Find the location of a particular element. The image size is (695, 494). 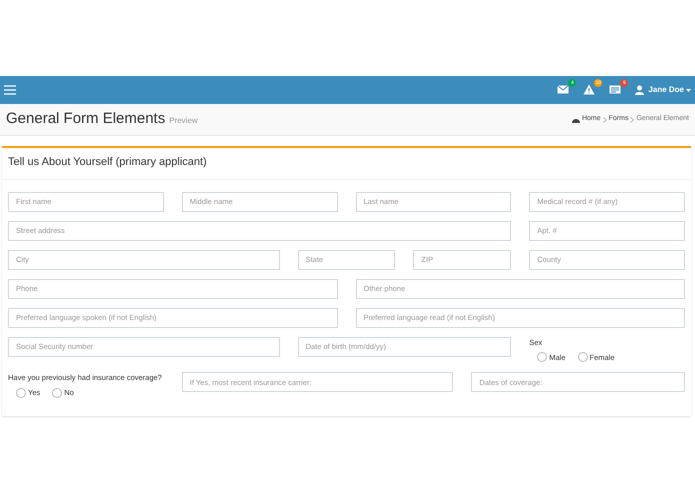

warning-icon is located at coordinates (589, 90).